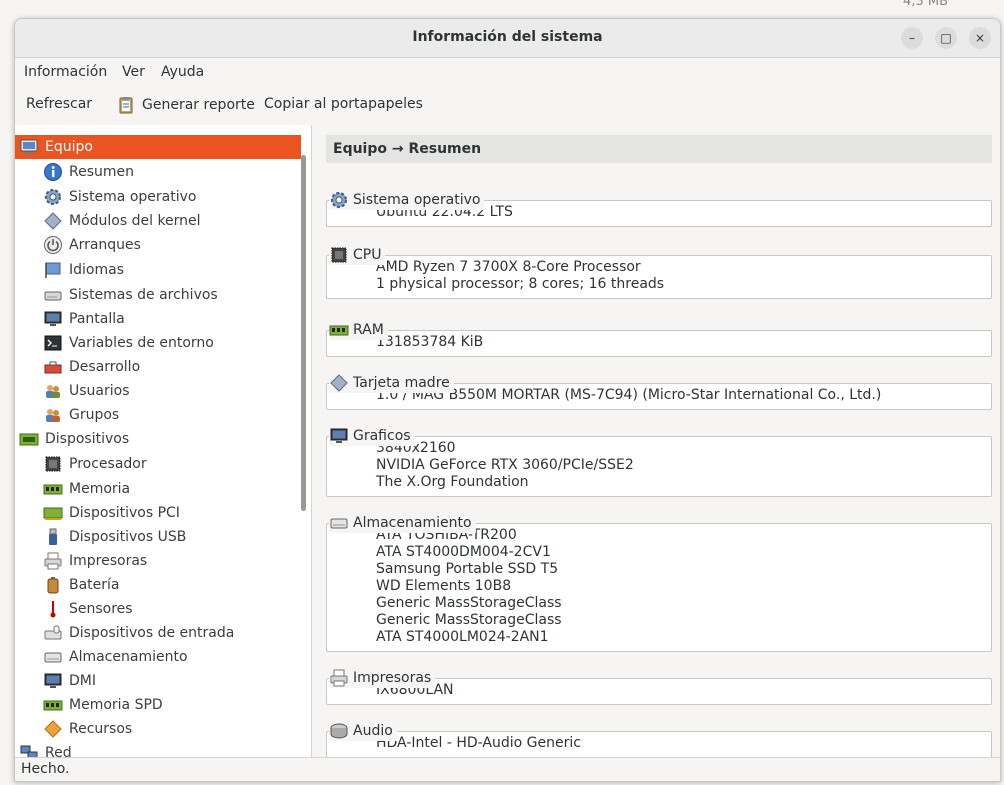  I want to click on sidebar-item-label: Arranques, so click(105, 245).